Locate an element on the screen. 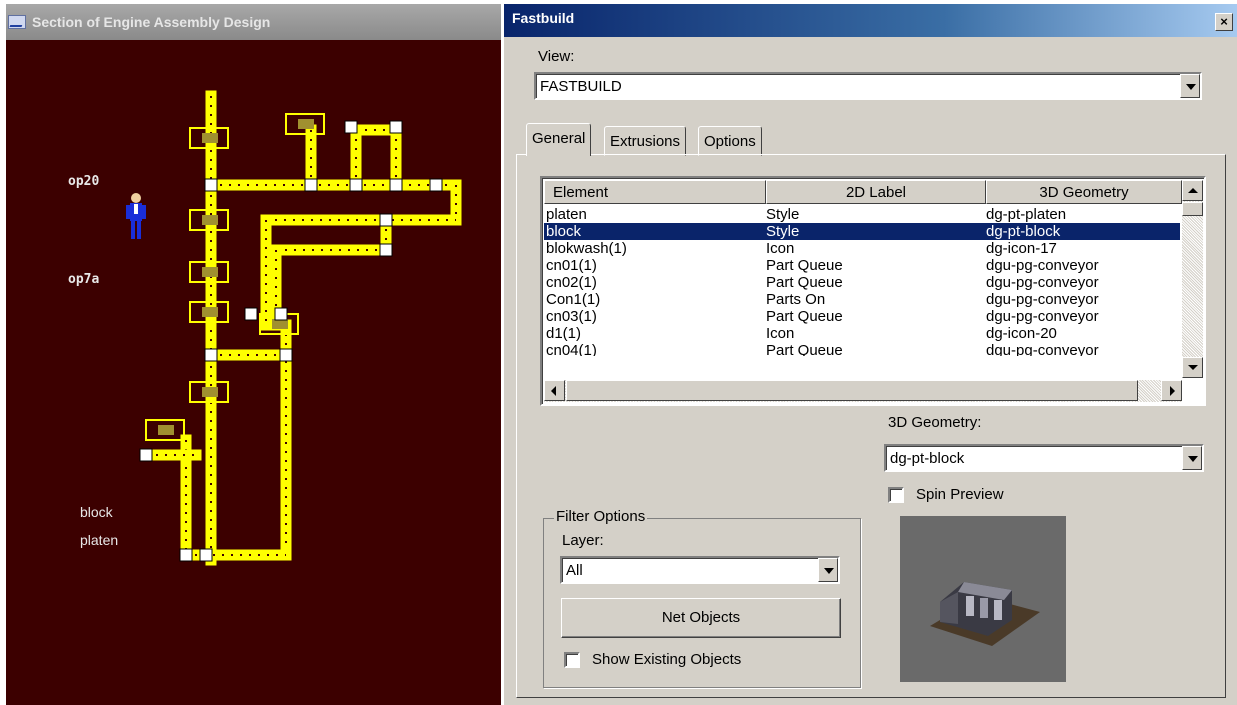  view-label: View: is located at coordinates (556, 56).